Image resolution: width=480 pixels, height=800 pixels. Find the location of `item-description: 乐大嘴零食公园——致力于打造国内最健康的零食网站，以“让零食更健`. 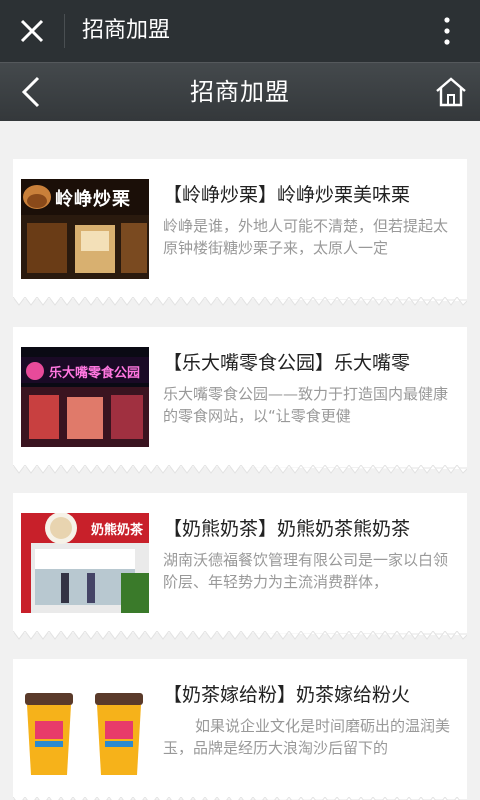

item-description: 乐大嘴零食公园——致力于打造国内最健康的零食网站，以“让零食更健 is located at coordinates (306, 405).